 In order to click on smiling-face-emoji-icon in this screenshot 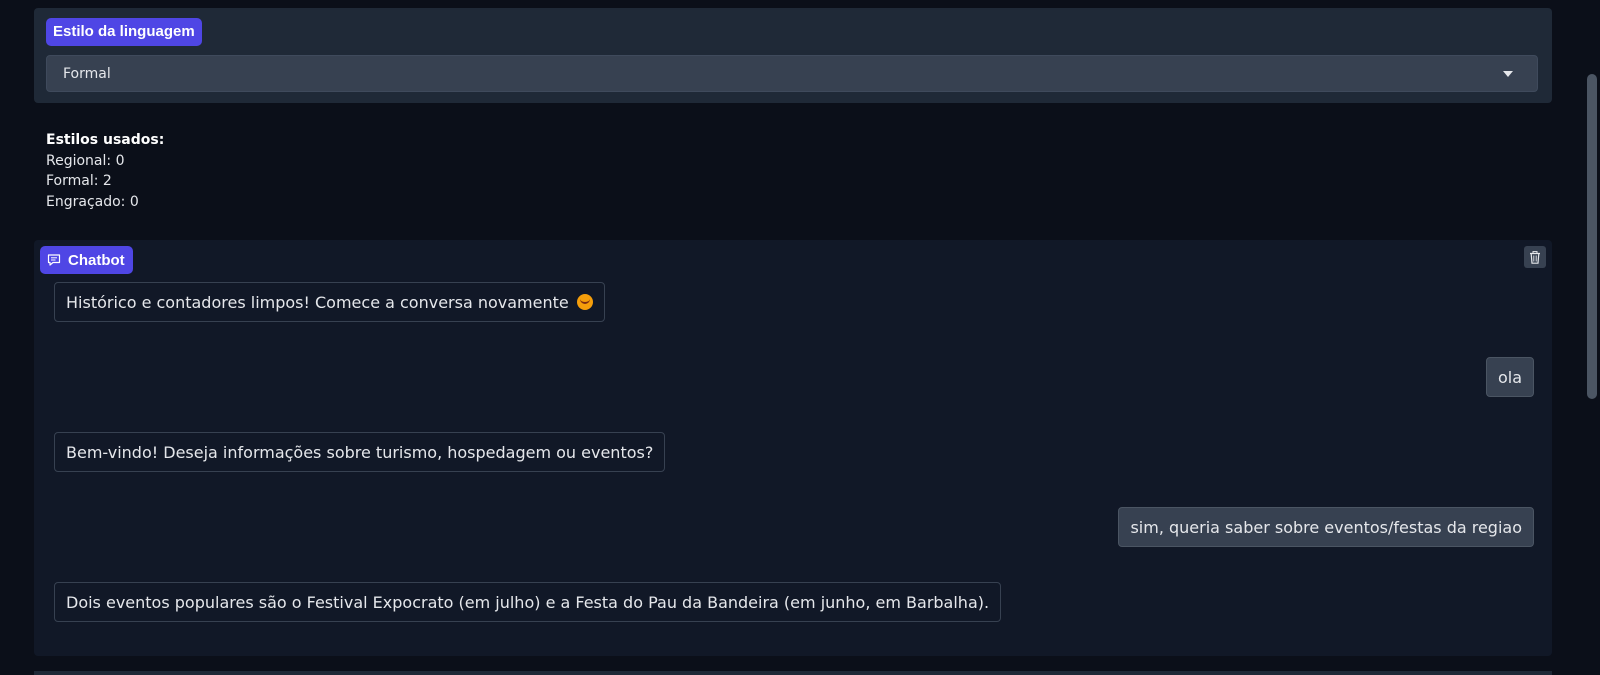, I will do `click(584, 302)`.